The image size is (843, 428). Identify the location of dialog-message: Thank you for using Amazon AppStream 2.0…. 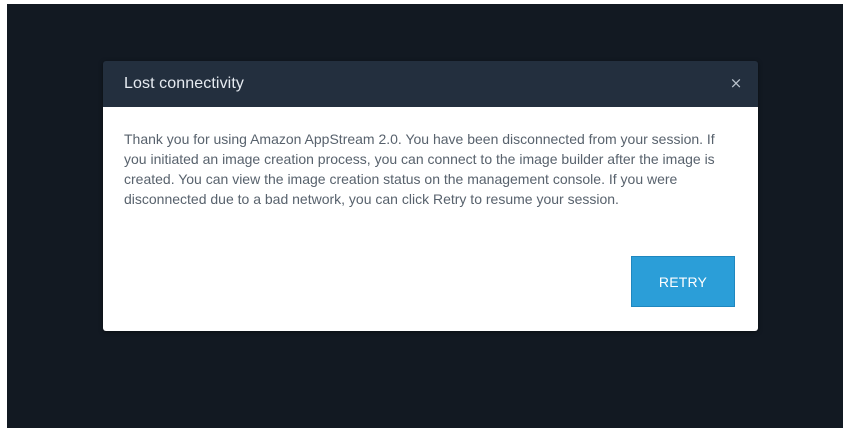
(419, 169).